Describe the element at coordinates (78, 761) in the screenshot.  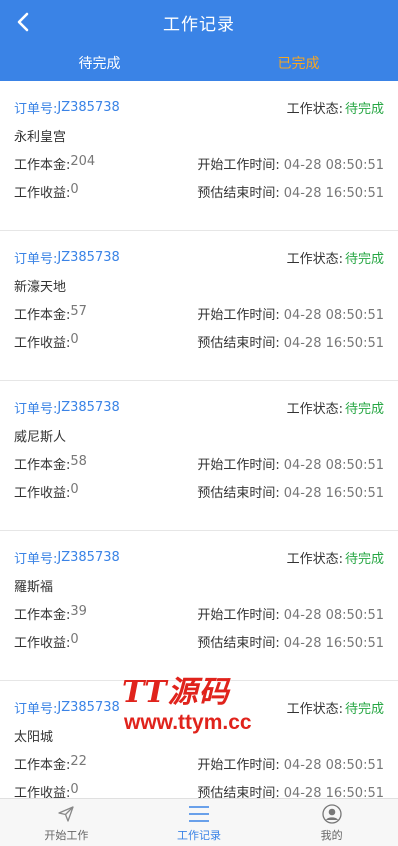
I see `principal-value: 22` at that location.